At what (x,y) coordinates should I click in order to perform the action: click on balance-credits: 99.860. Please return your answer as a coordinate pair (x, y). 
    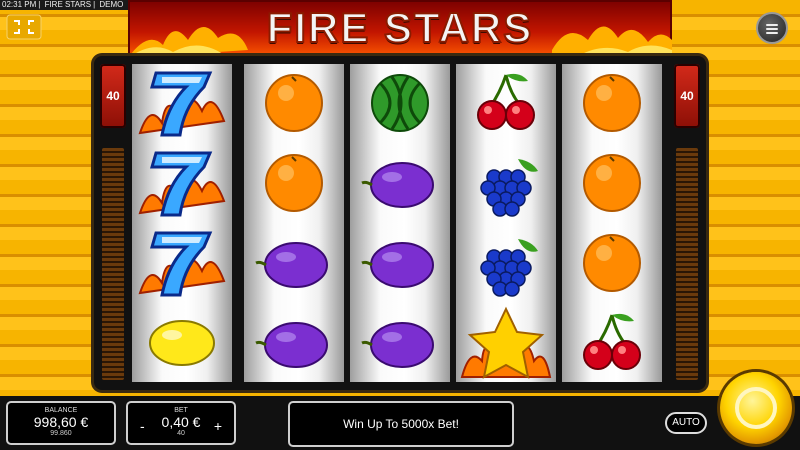
    Looking at the image, I should click on (61, 433).